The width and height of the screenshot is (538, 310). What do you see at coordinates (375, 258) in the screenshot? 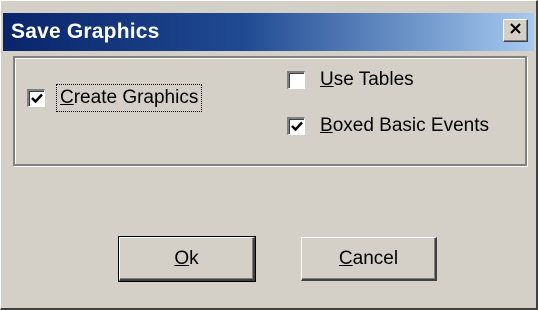
I see `cancel-label-text: ancel` at bounding box center [375, 258].